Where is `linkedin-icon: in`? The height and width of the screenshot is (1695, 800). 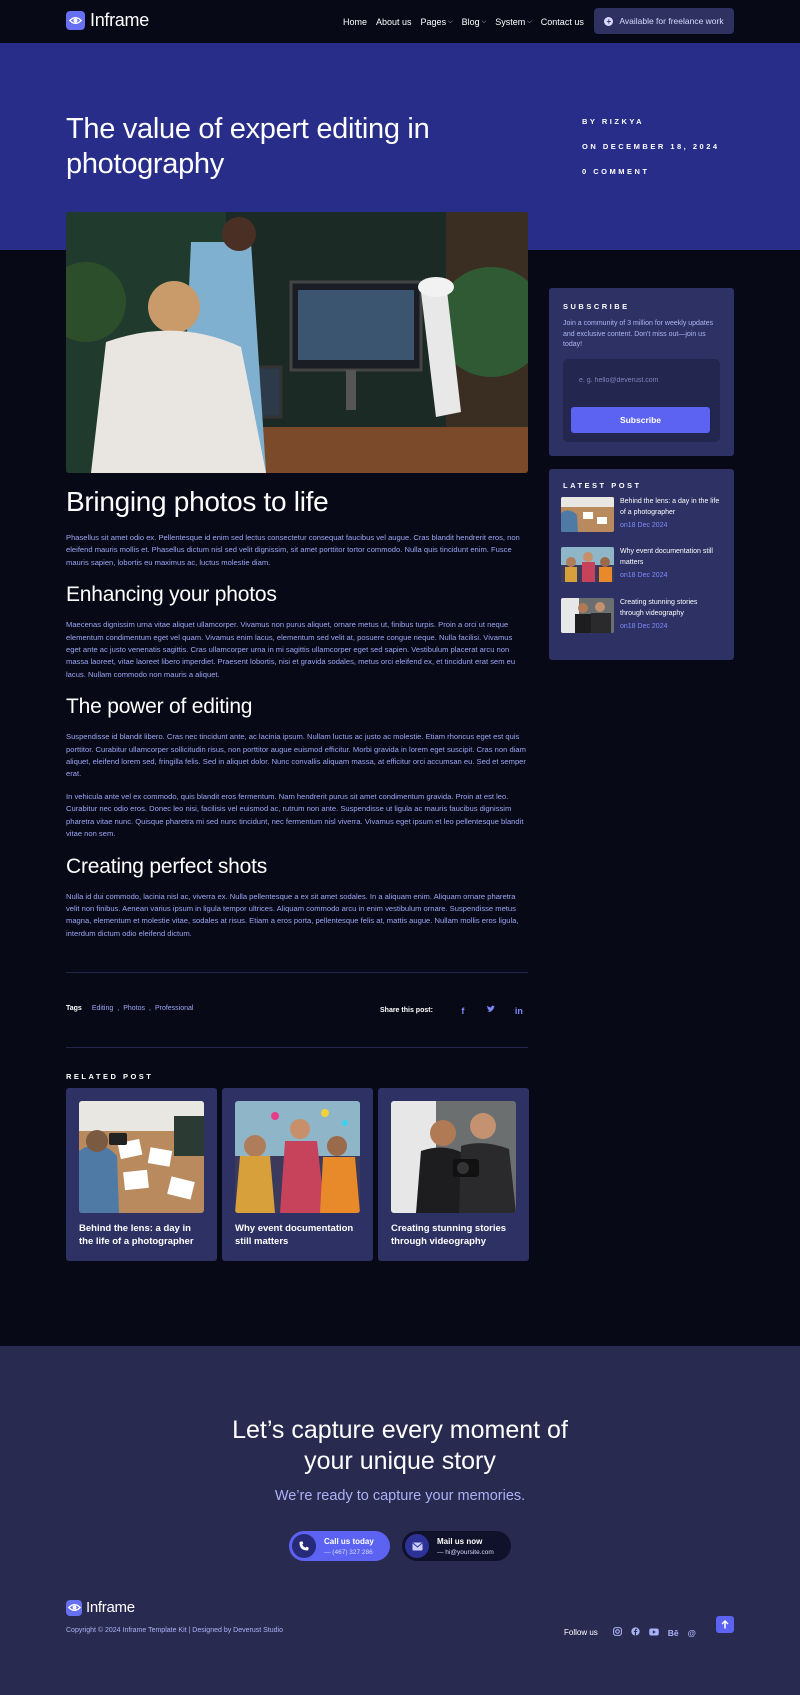 linkedin-icon: in is located at coordinates (519, 1011).